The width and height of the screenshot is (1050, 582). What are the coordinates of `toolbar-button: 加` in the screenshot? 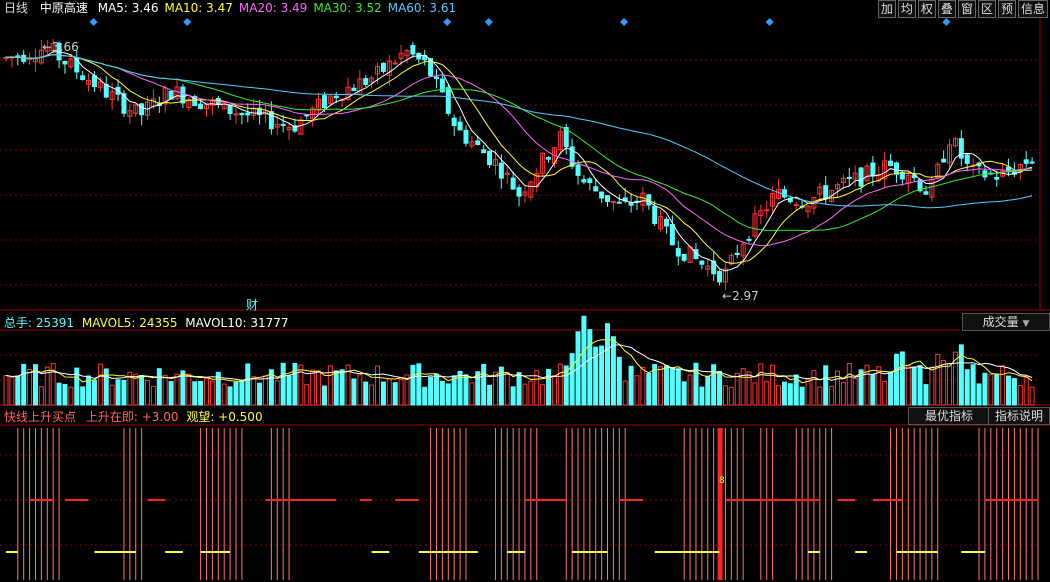 It's located at (886, 9).